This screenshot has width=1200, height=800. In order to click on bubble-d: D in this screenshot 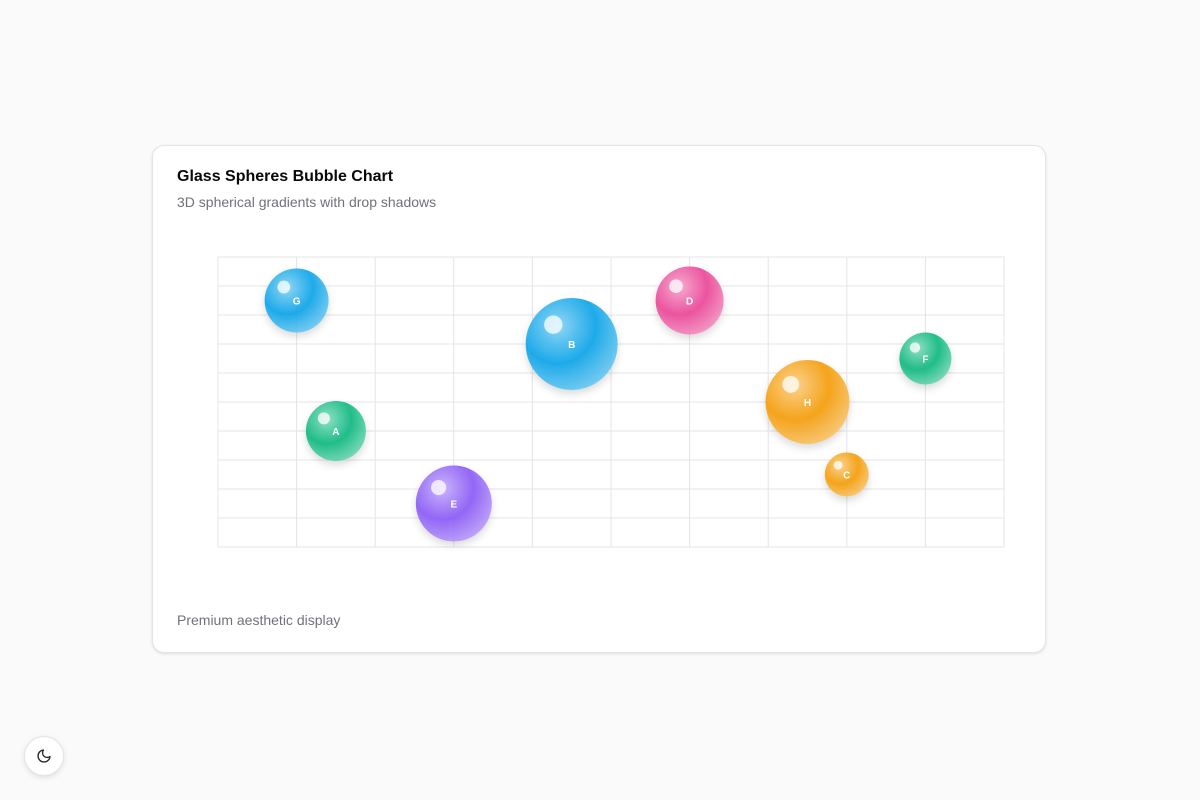, I will do `click(689, 300)`.